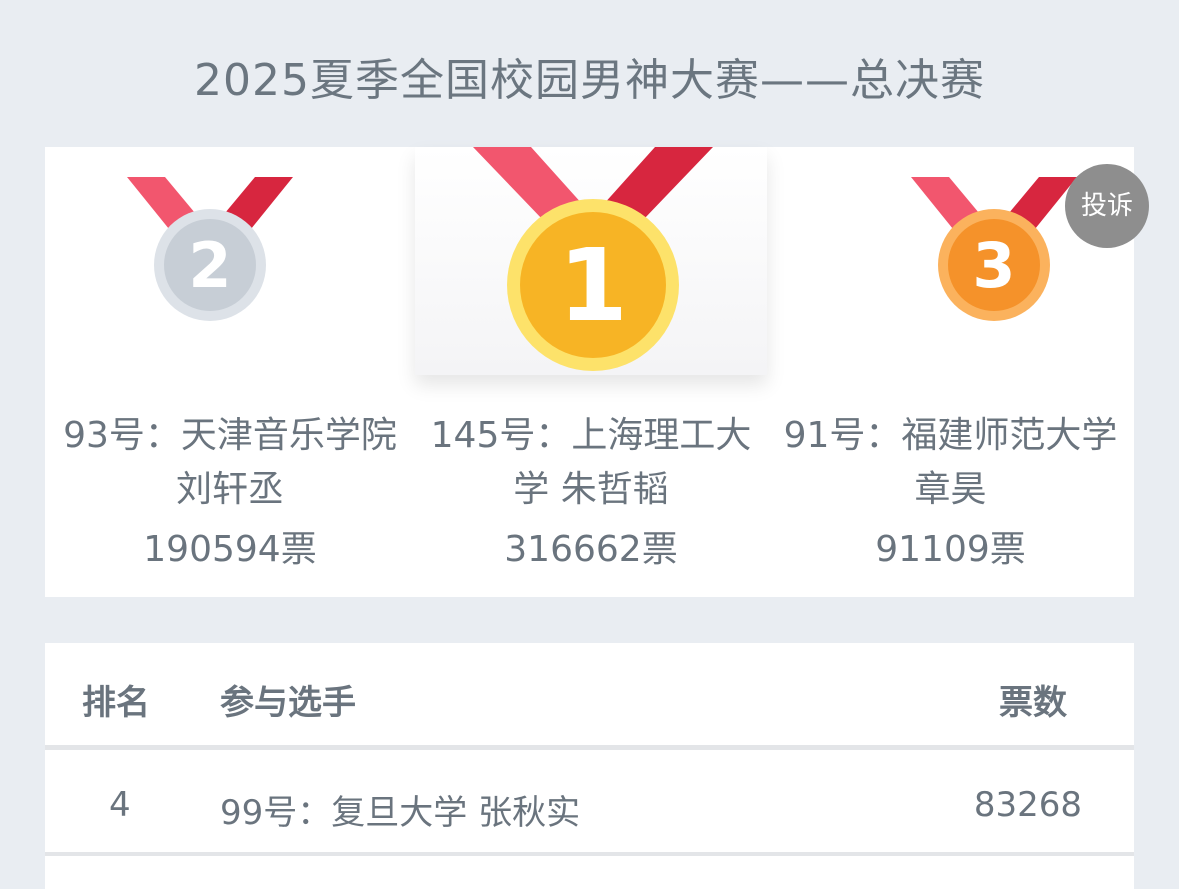 The height and width of the screenshot is (889, 1179). Describe the element at coordinates (591, 549) in the screenshot. I see `winner-votes: 316662票` at that location.